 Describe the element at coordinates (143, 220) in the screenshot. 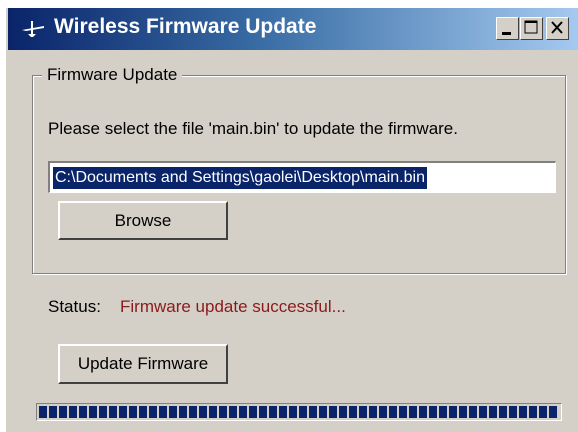

I see `browse-button: Browse` at that location.